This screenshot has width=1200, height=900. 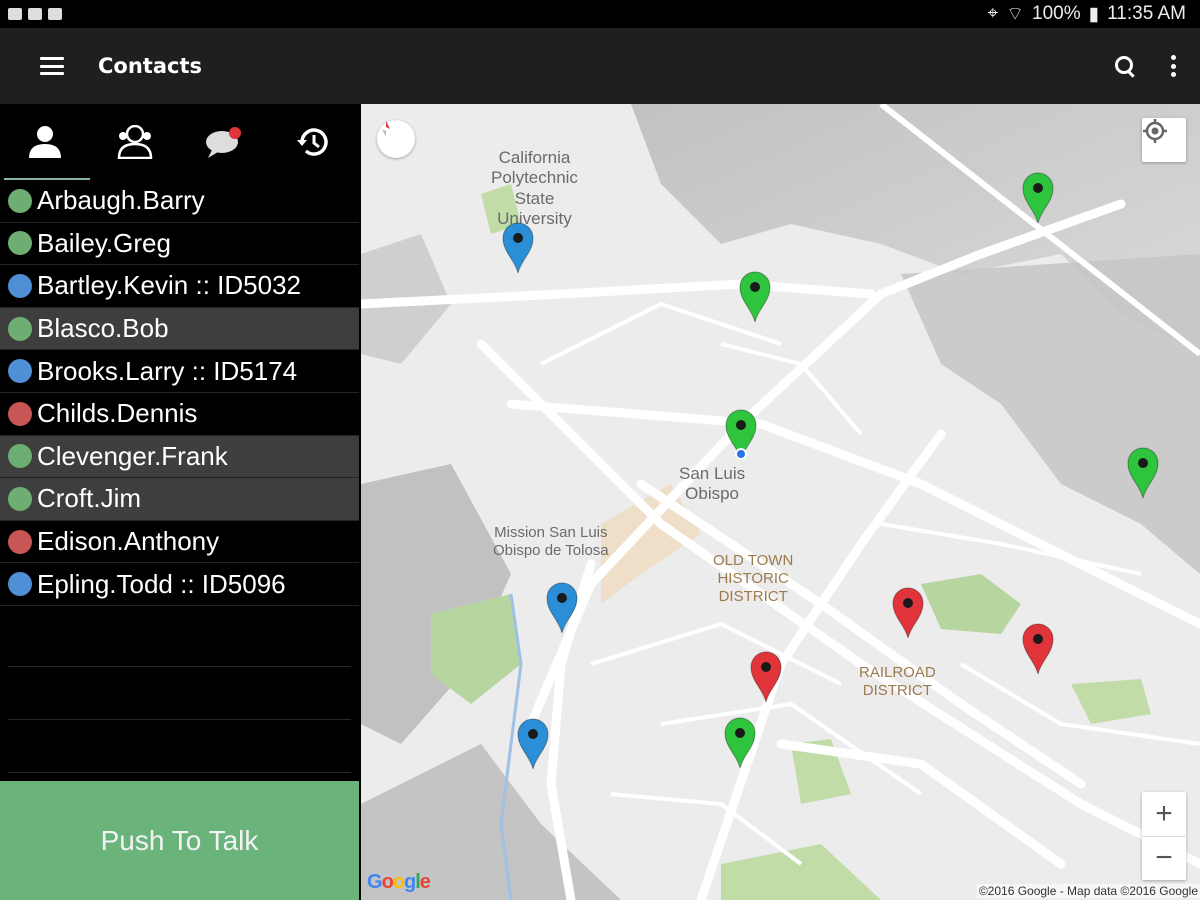 I want to click on contact-item: Bailey.Greg, so click(x=179, y=244).